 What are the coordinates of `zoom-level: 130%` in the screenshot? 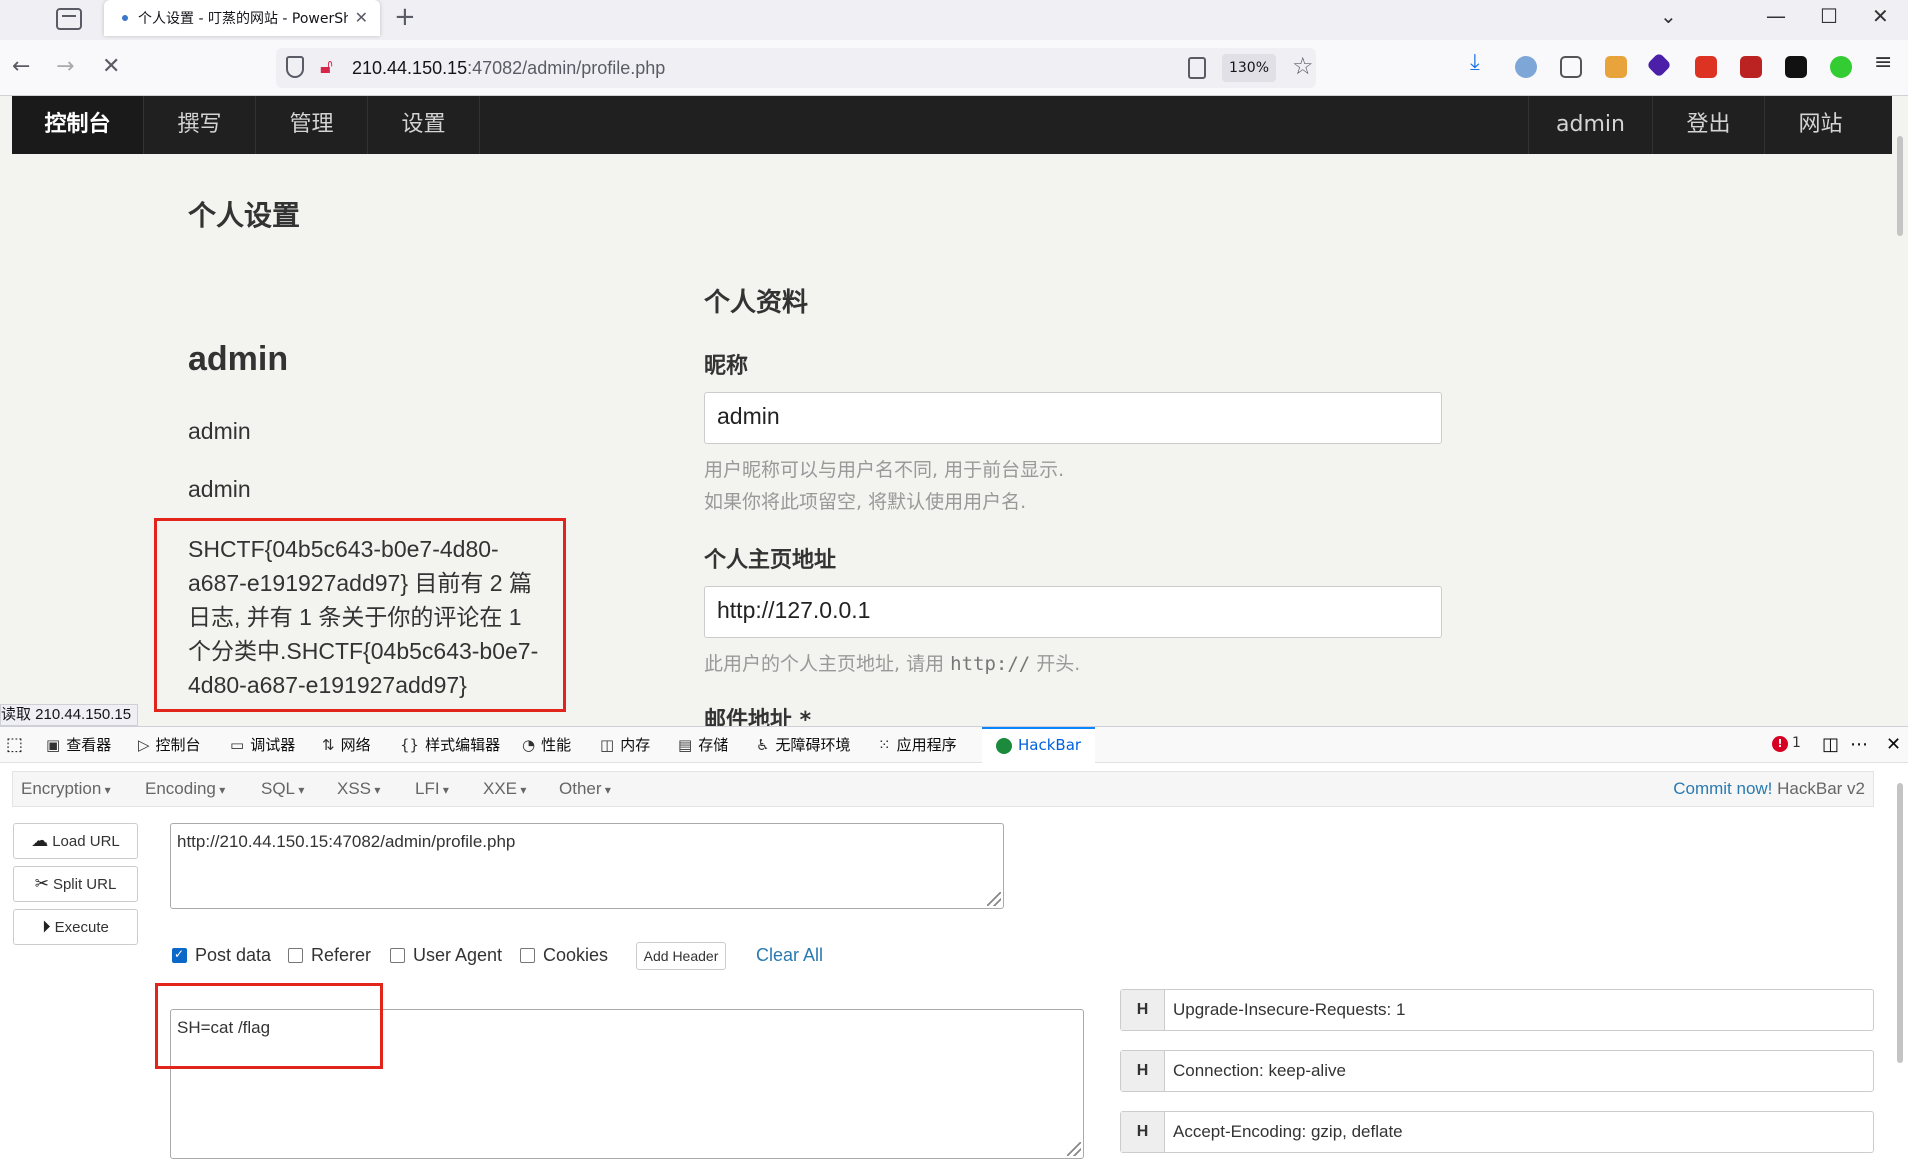 It's located at (1249, 68).